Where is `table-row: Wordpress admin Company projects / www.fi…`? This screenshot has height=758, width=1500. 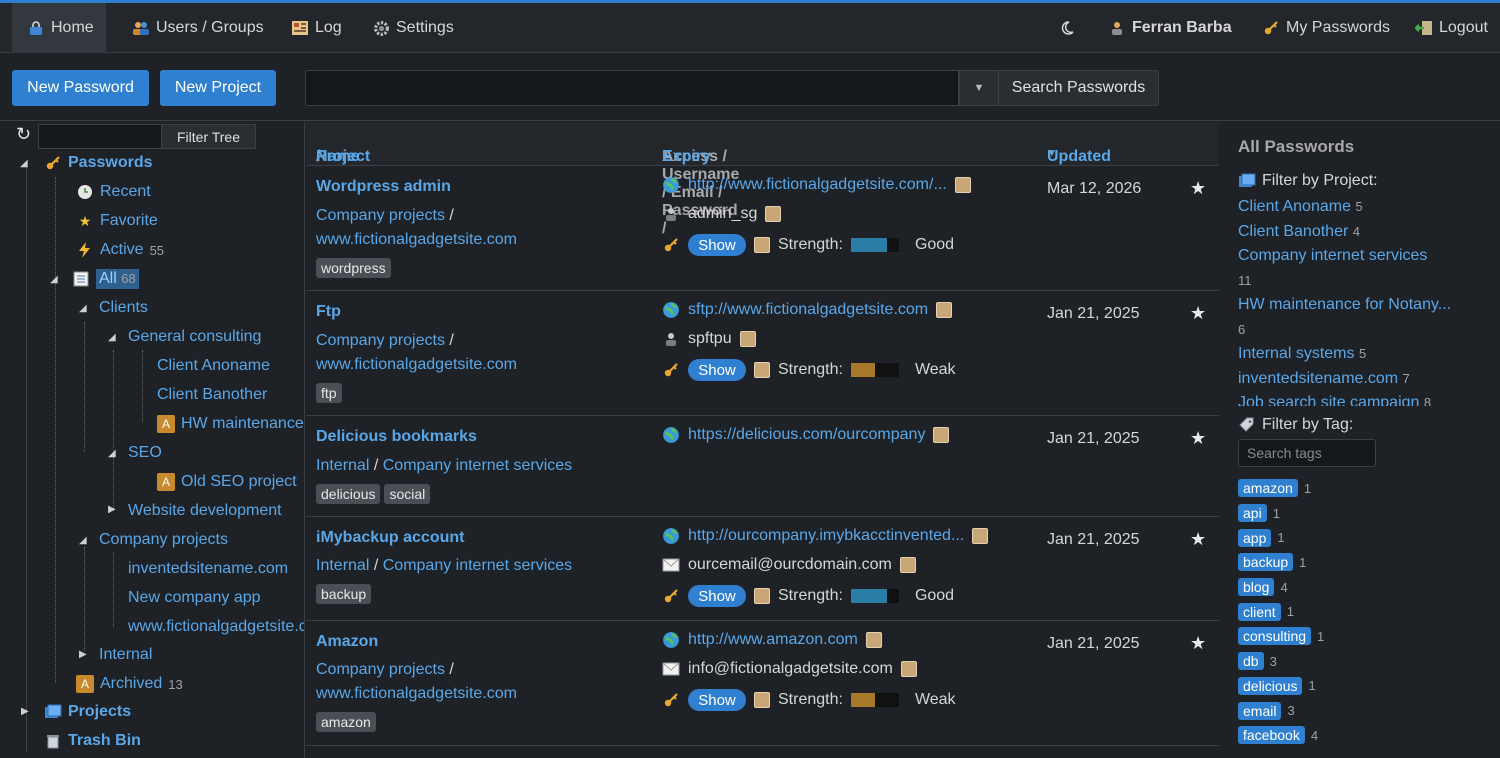 table-row: Wordpress admin Company projects / www.fi… is located at coordinates (762, 228).